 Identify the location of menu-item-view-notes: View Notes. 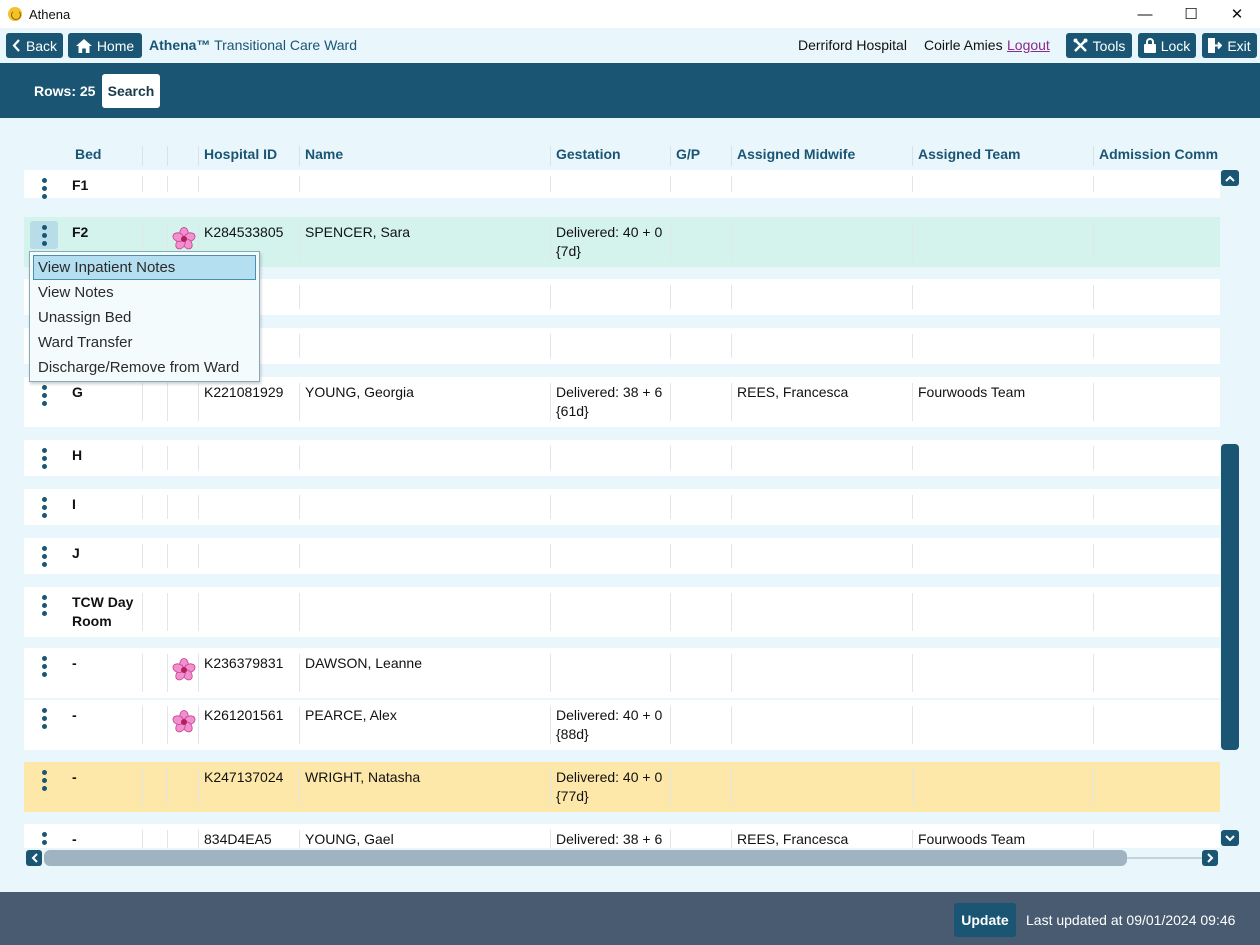
(144, 292).